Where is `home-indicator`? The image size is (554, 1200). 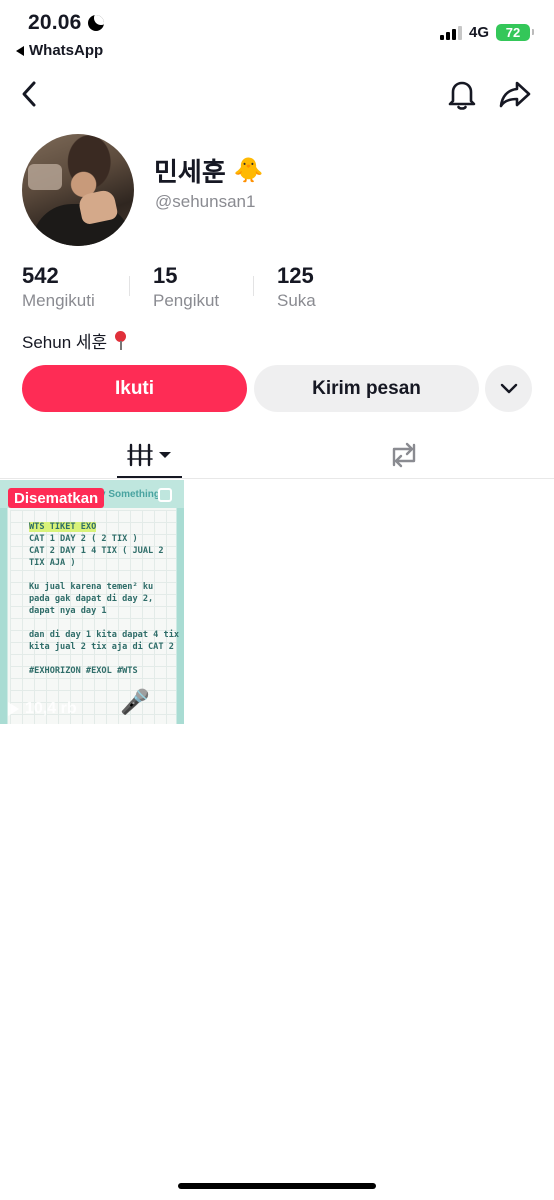 home-indicator is located at coordinates (277, 1186).